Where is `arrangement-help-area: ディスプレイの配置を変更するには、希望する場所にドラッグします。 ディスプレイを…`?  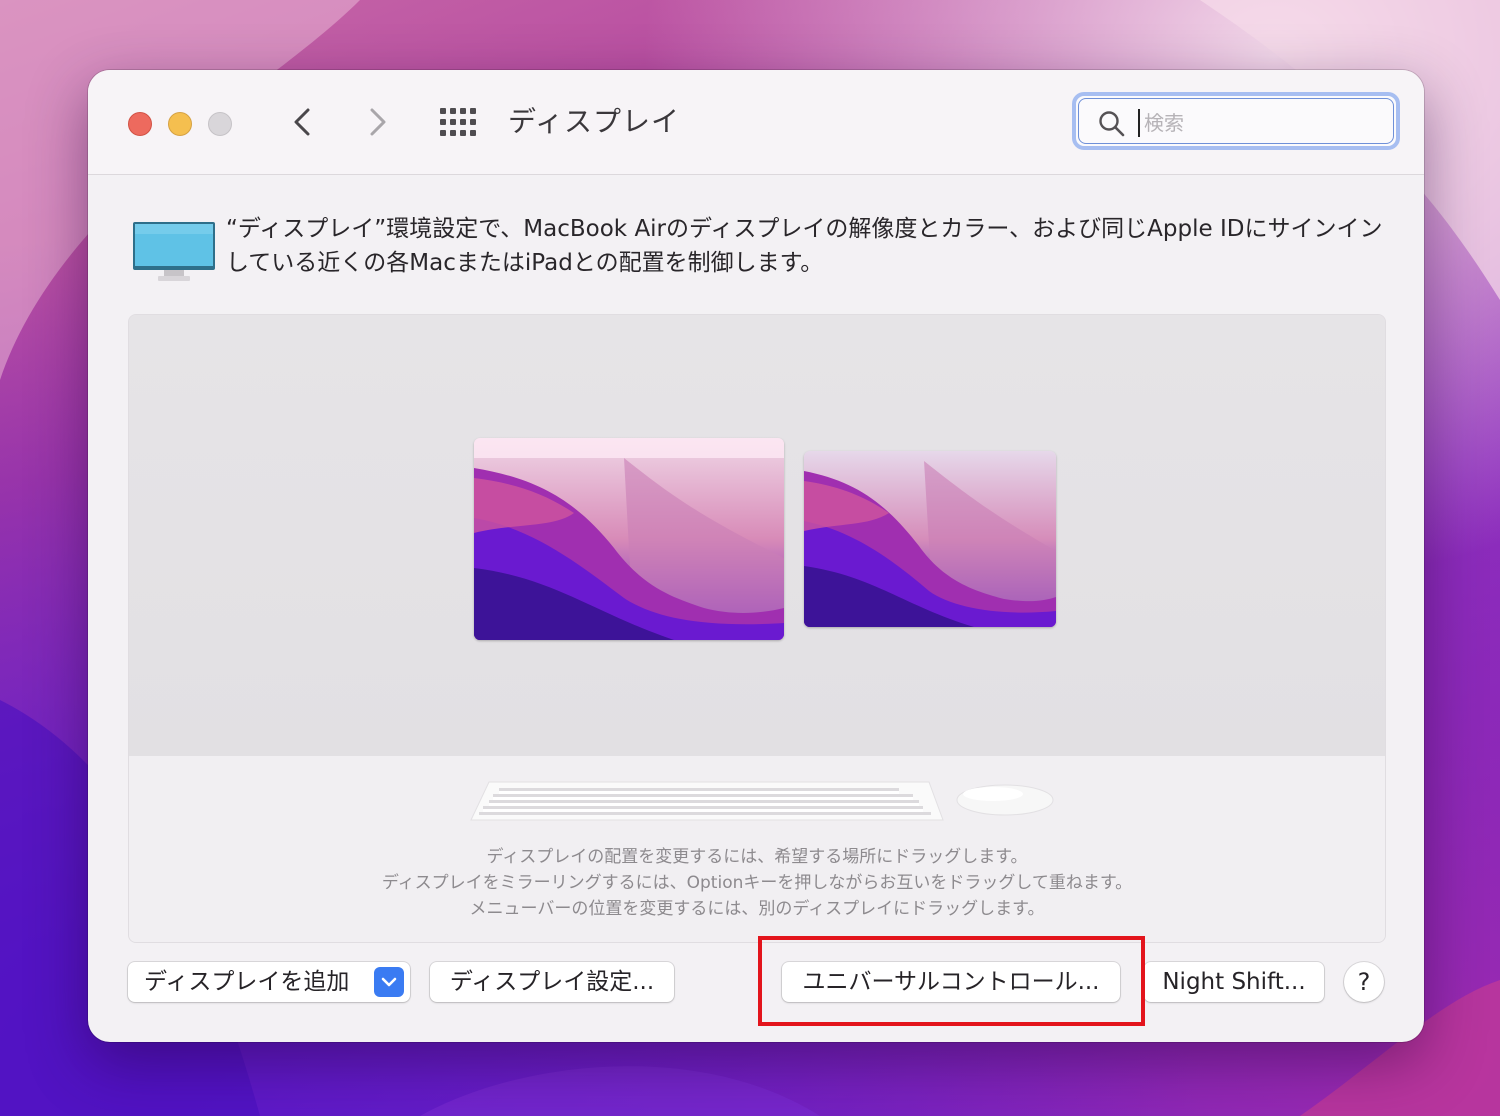 arrangement-help-area: ディスプレイの配置を変更するには、希望する場所にドラッグします。 ディスプレイを… is located at coordinates (757, 849).